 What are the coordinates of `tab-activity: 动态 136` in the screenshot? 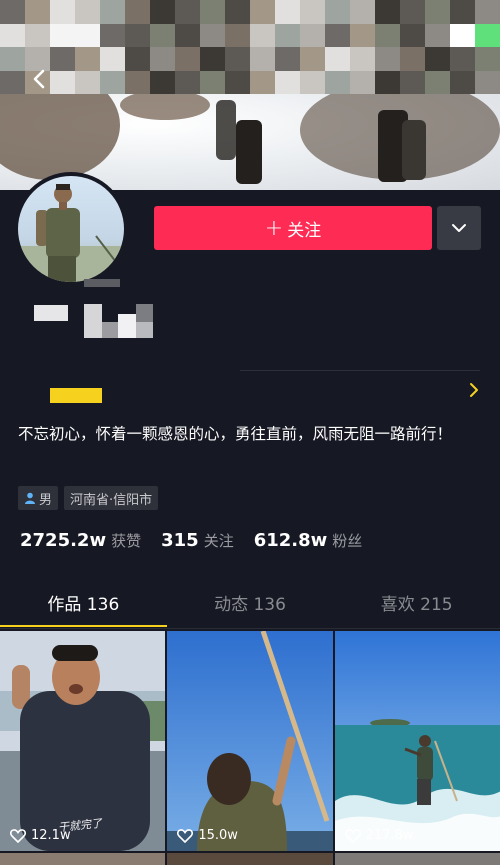 It's located at (250, 607).